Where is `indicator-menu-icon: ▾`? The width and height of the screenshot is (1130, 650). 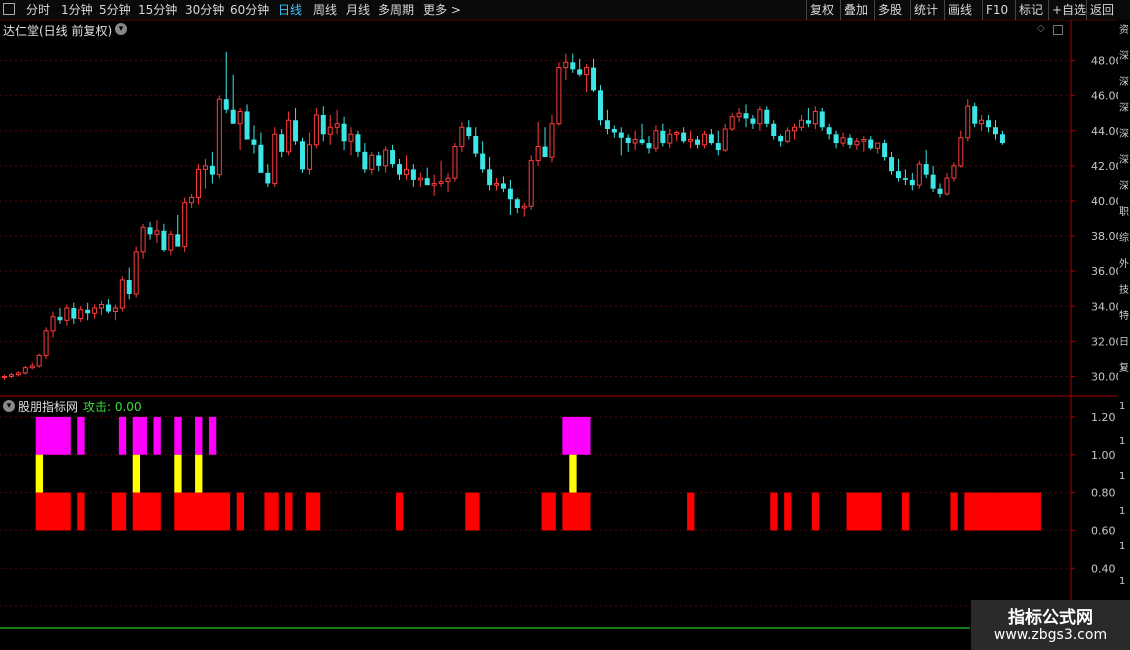
indicator-menu-icon: ▾ is located at coordinates (9, 406).